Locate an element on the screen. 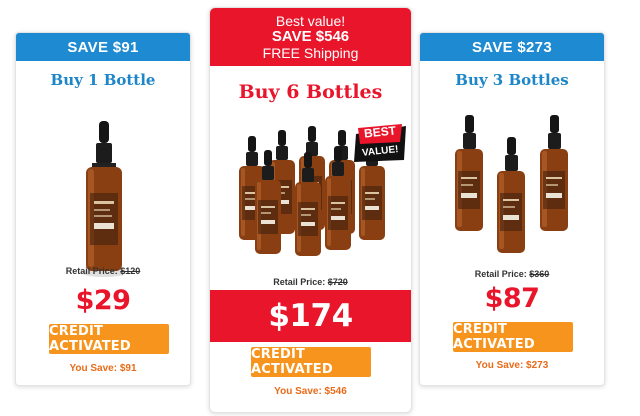 Image resolution: width=640 pixels, height=416 pixels. banner-free-shipping: FREE Shipping is located at coordinates (310, 53).